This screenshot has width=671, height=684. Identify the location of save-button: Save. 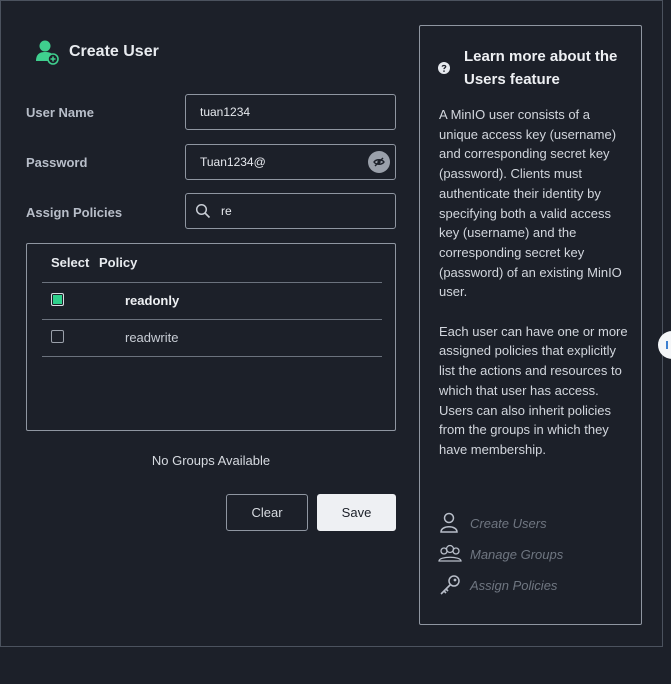
(356, 512).